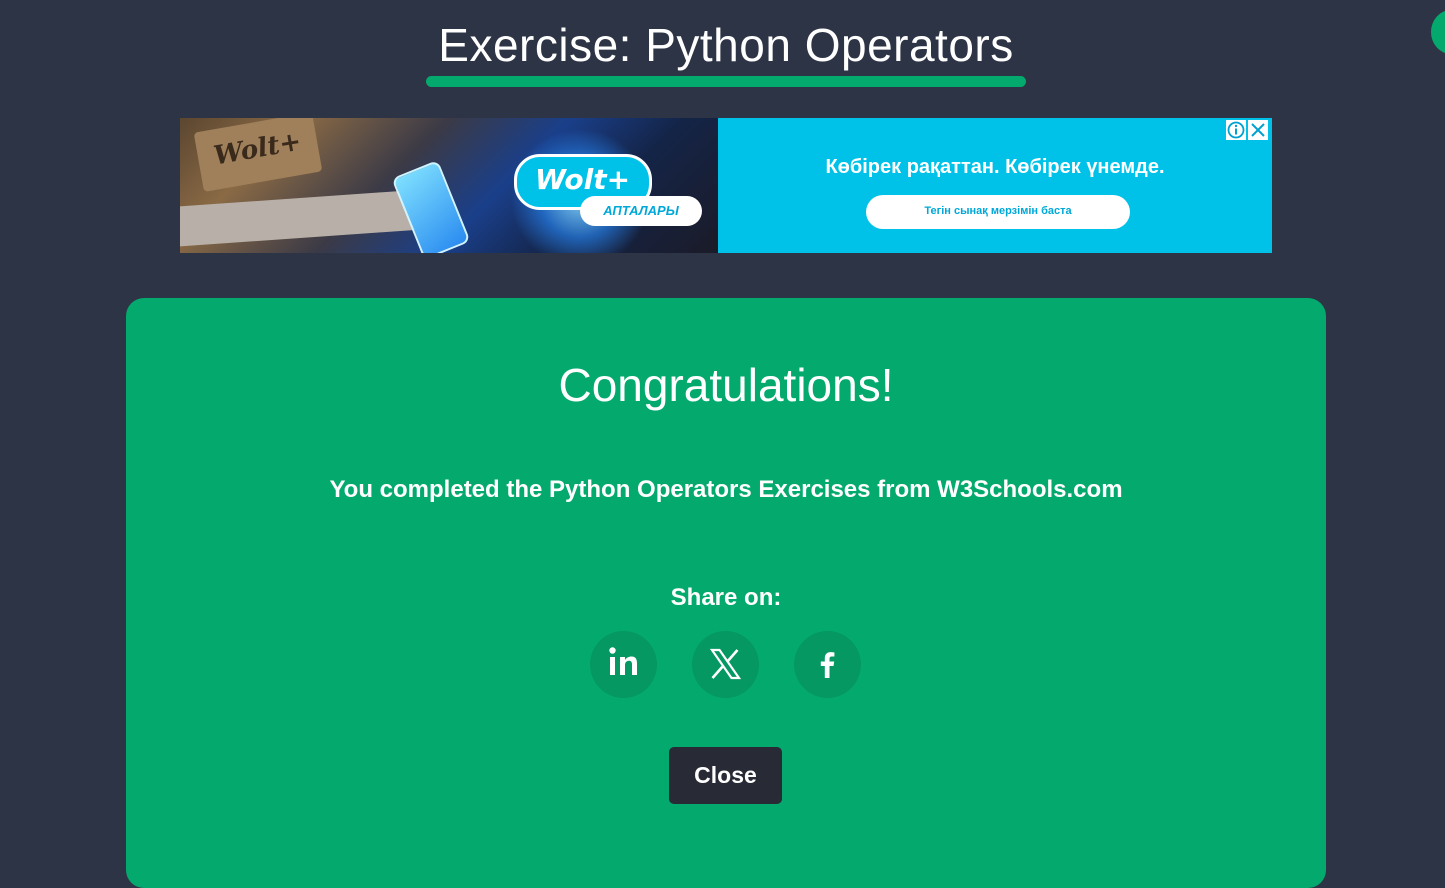 This screenshot has height=888, width=1445. I want to click on share-x-button, so click(725, 664).